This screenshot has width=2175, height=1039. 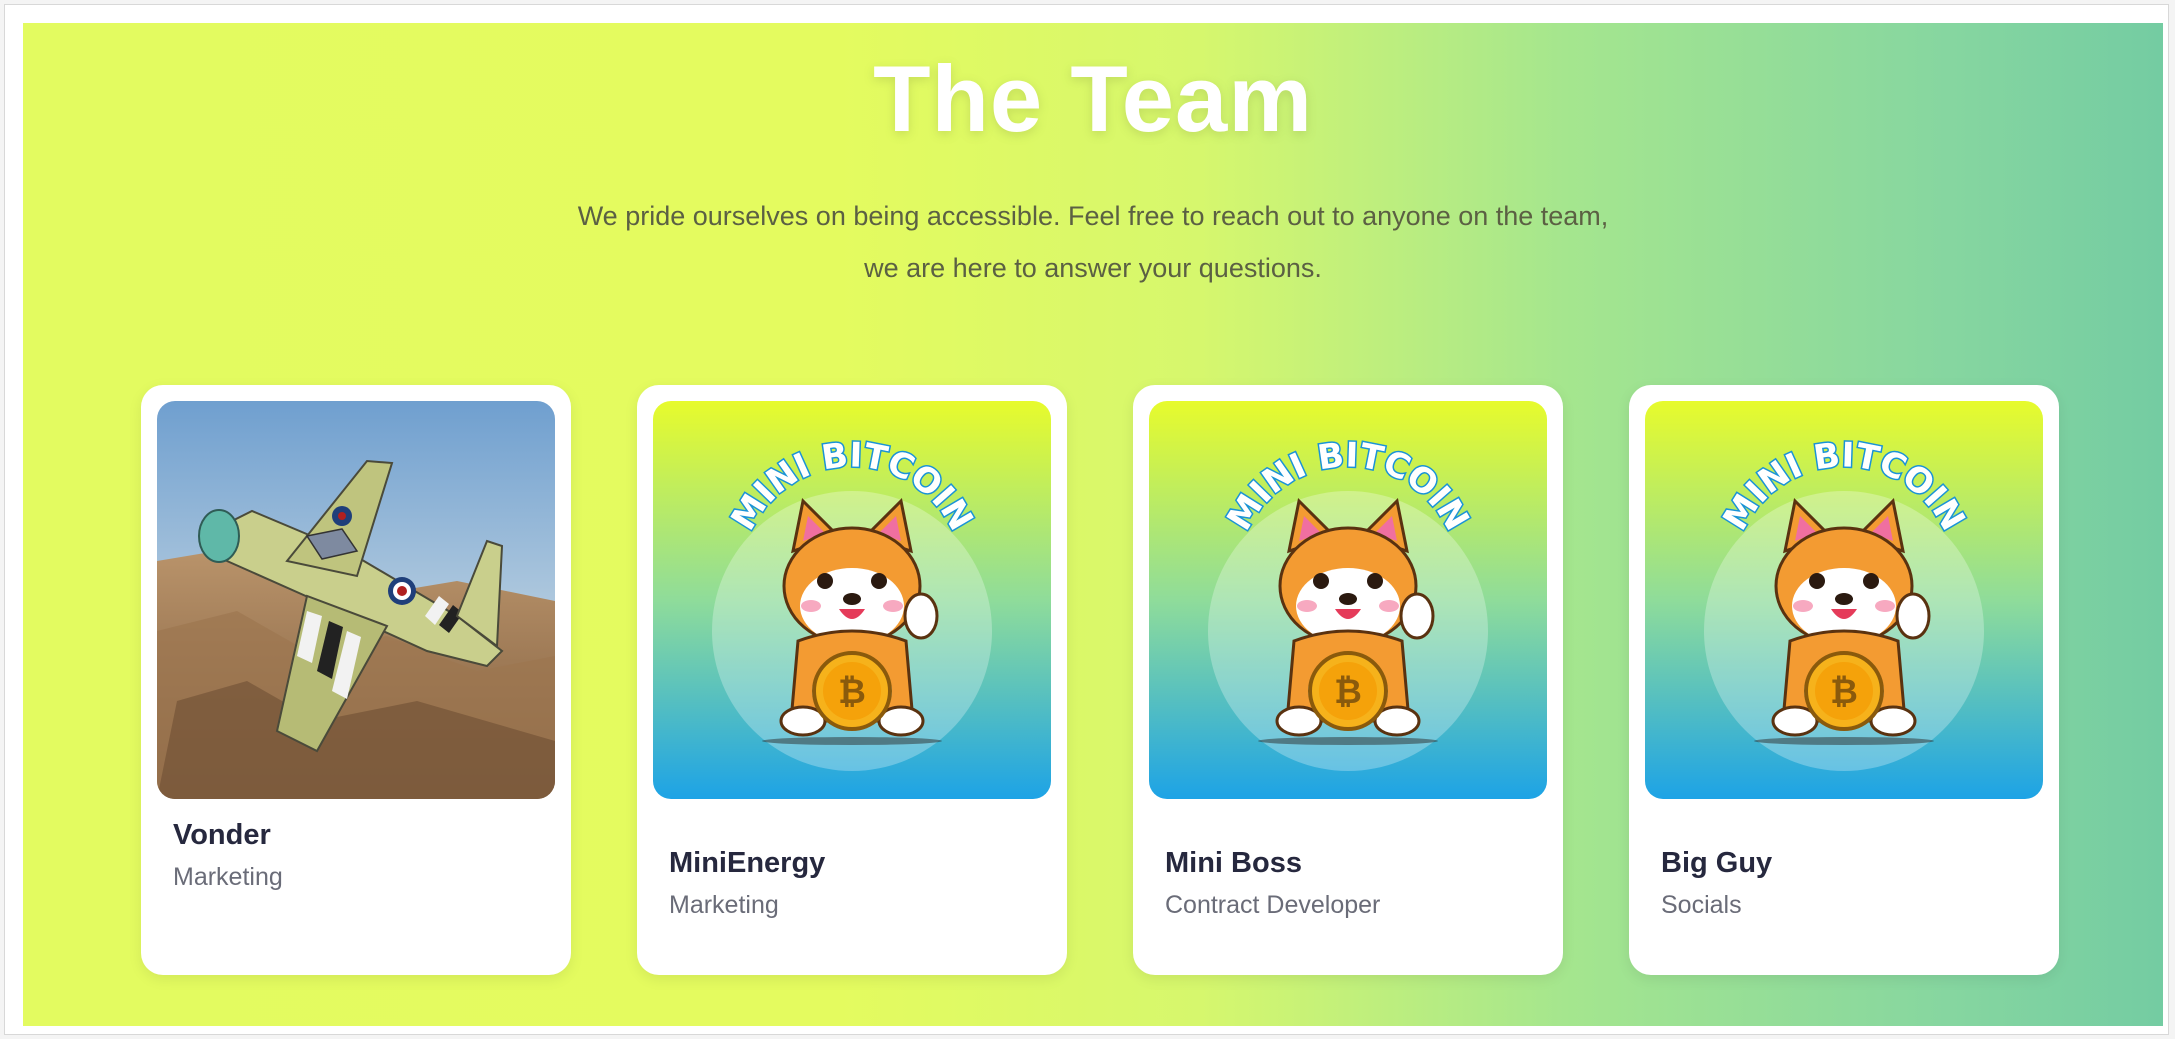 What do you see at coordinates (1093, 98) in the screenshot?
I see `section-title: The Team` at bounding box center [1093, 98].